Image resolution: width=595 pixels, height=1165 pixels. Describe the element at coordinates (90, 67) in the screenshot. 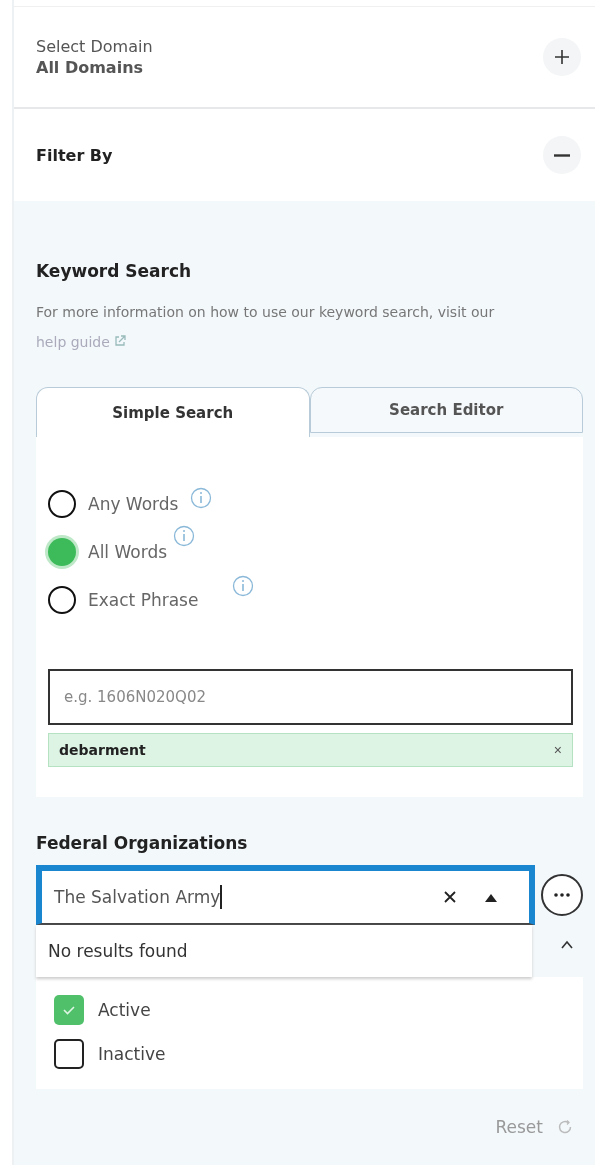

I see `section-value: All Domains` at that location.